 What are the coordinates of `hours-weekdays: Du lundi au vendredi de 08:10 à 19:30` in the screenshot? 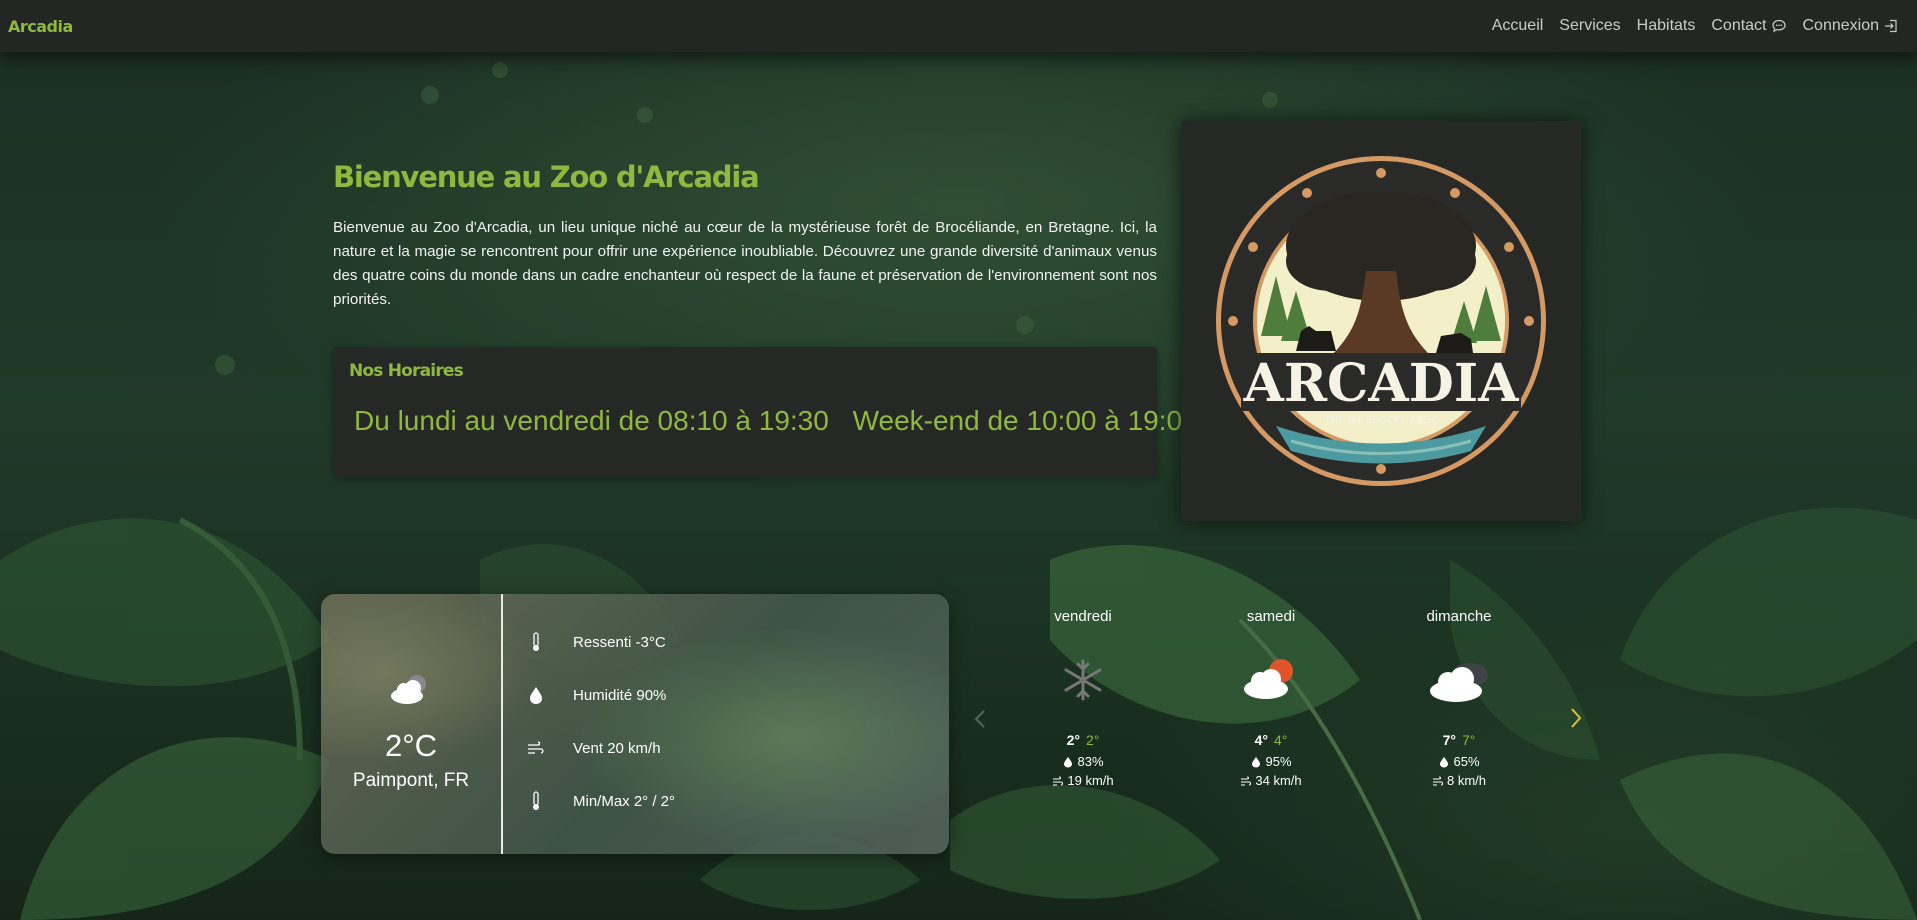 It's located at (591, 420).